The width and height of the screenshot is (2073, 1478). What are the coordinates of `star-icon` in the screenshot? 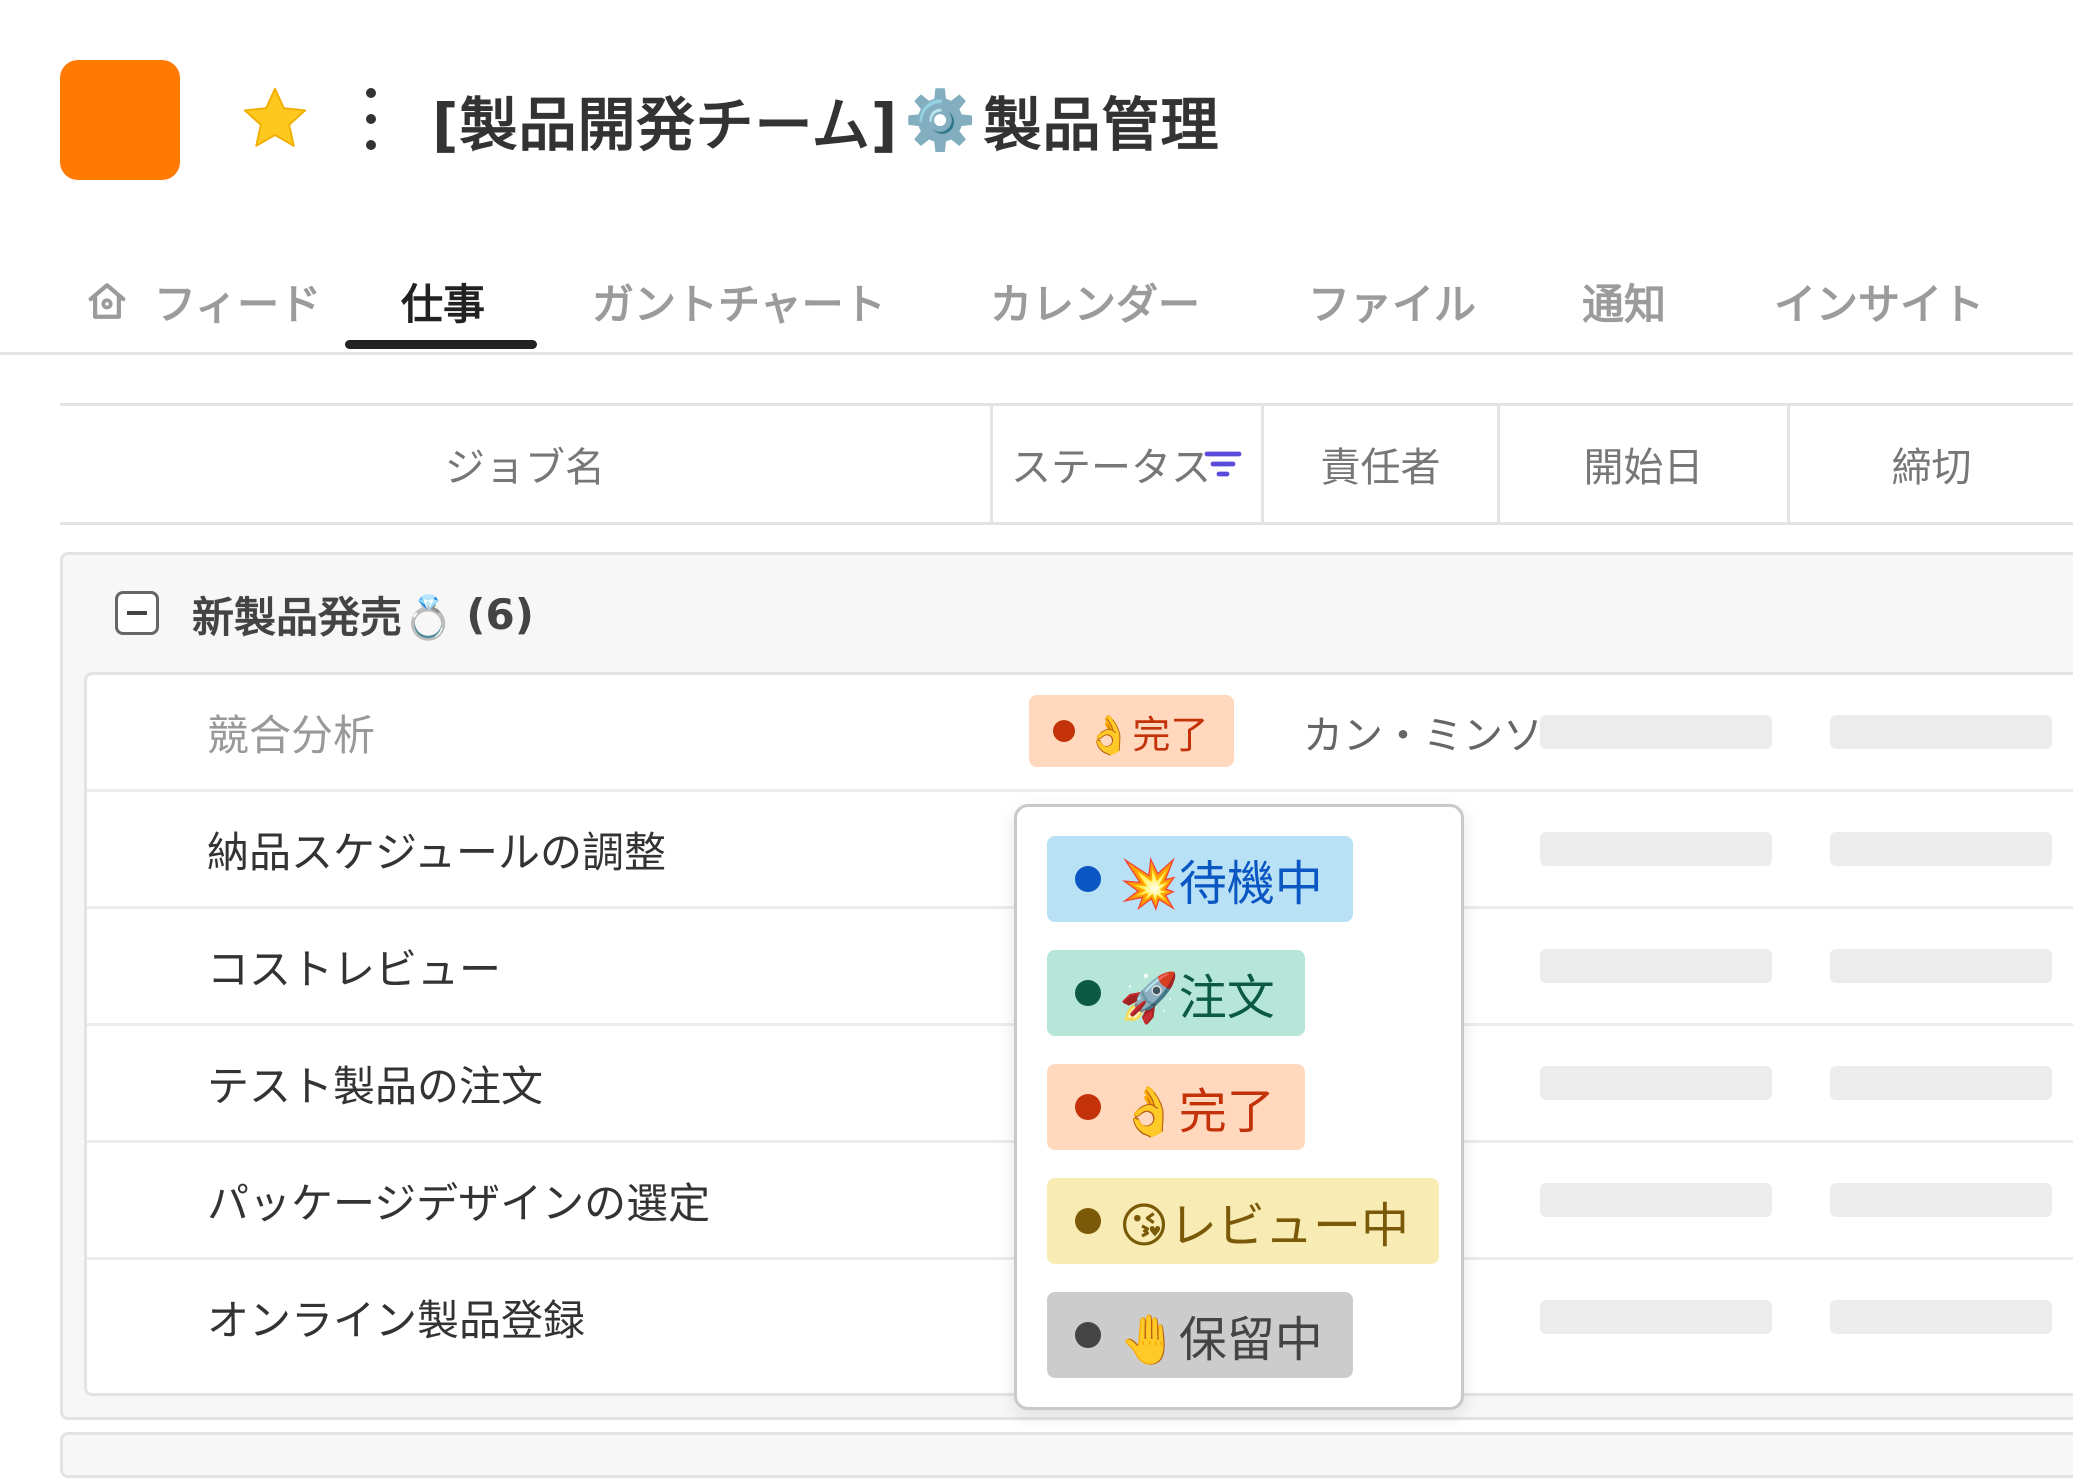 It's located at (275, 119).